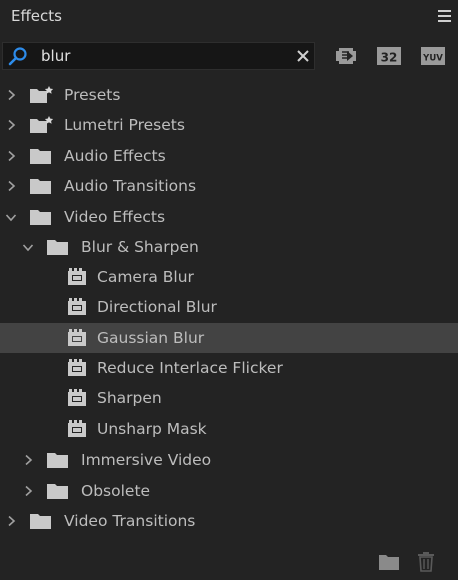 This screenshot has height=580, width=458. Describe the element at coordinates (229, 398) in the screenshot. I see `tree-item-sharpen: Sharpen` at that location.